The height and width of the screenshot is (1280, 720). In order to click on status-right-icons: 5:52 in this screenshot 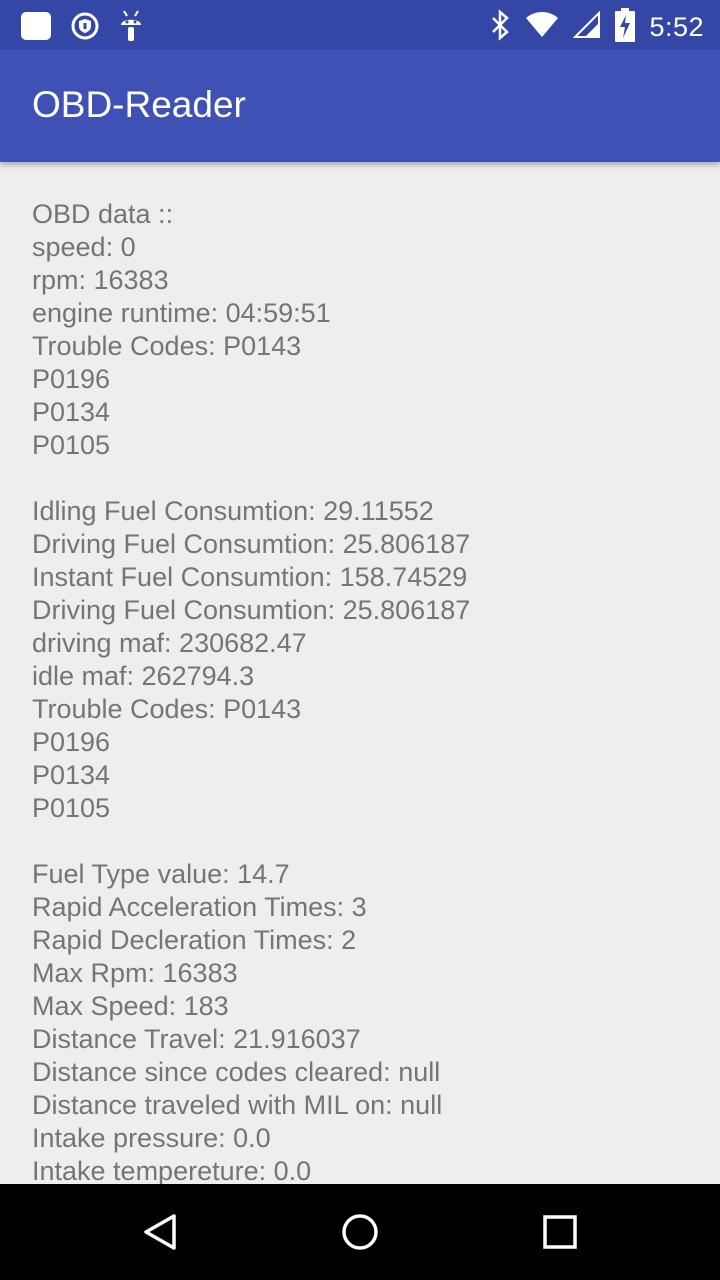, I will do `click(596, 27)`.